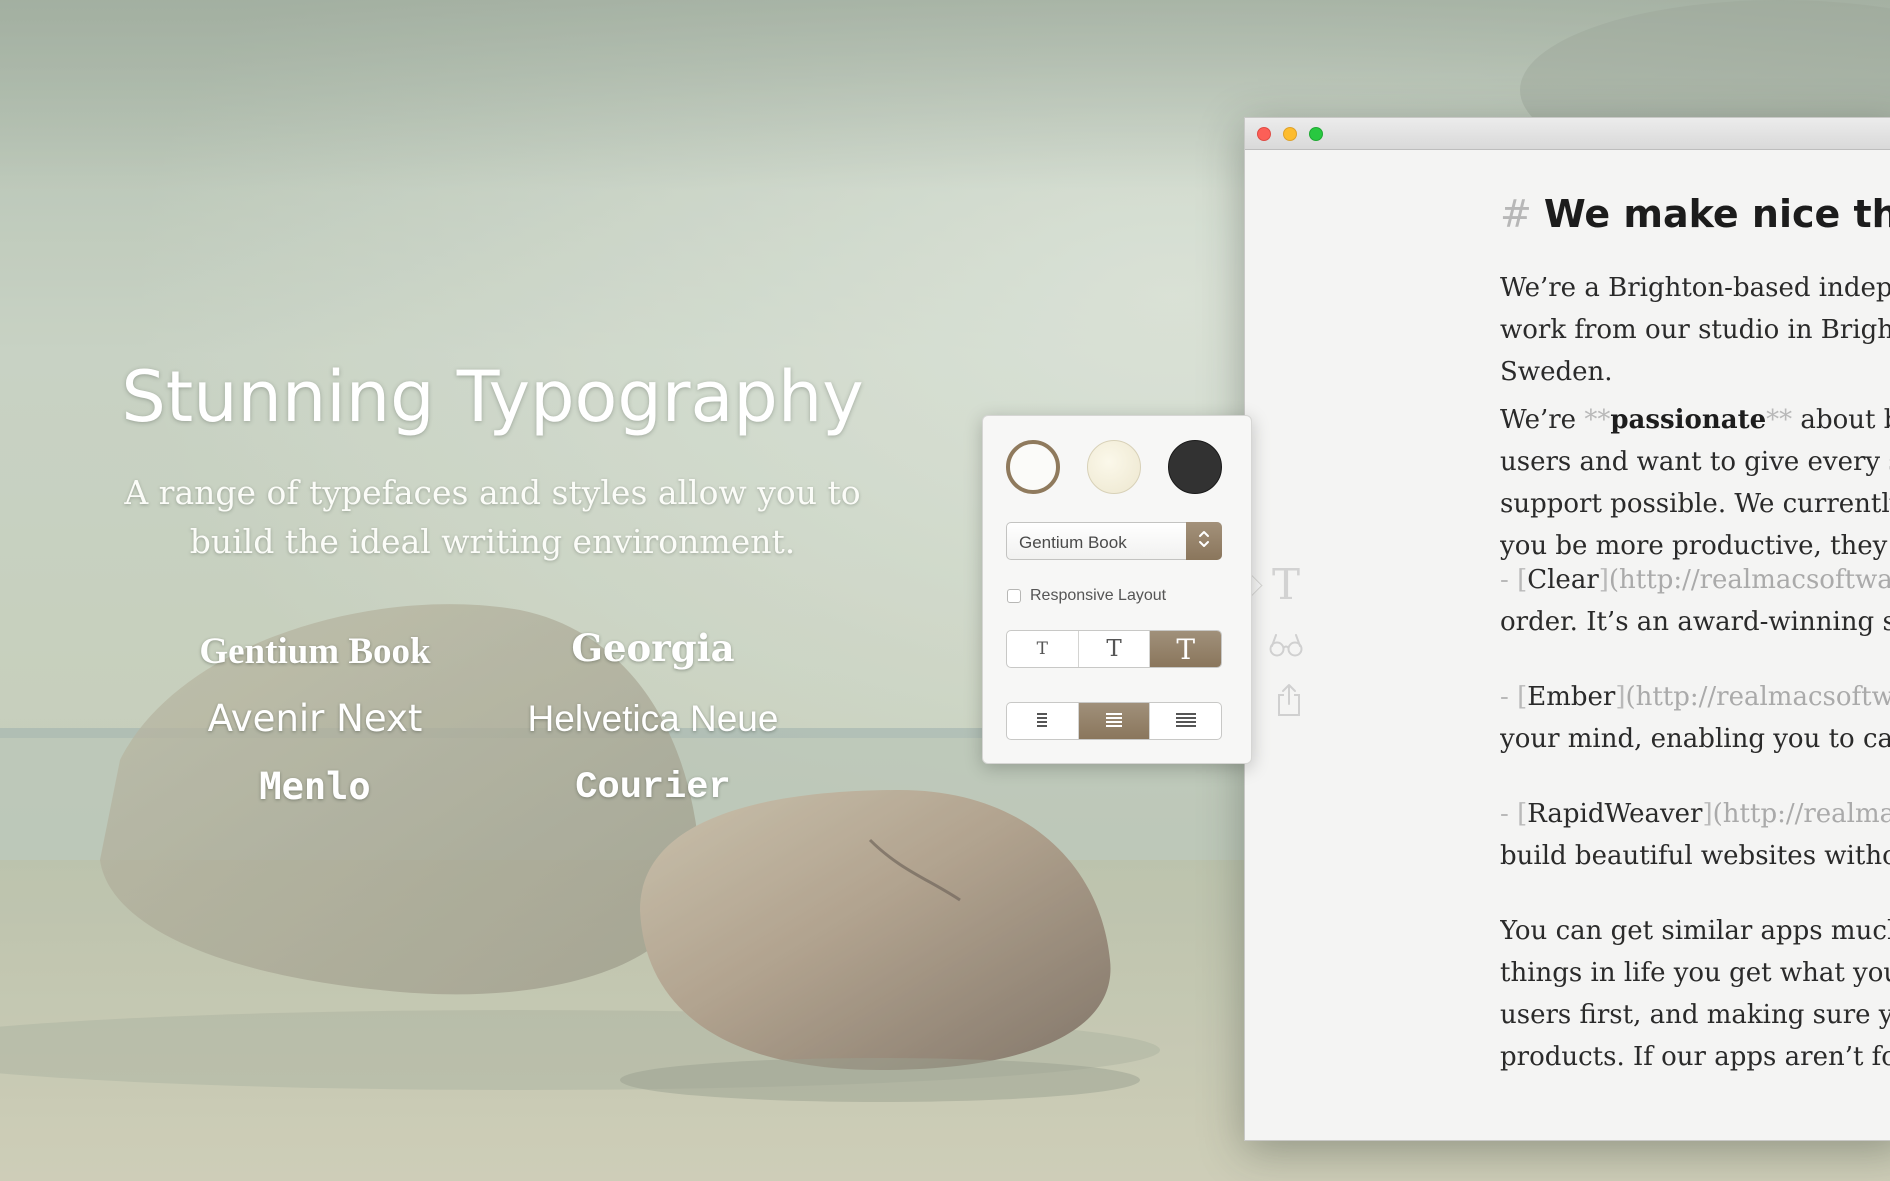 This screenshot has height=1181, width=1890. Describe the element at coordinates (1195, 467) in the screenshot. I see `theme-dark-swatch` at that location.